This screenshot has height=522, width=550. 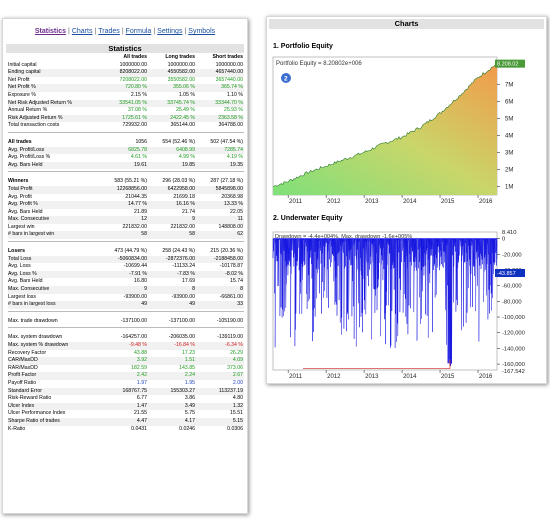 I want to click on table-cell: 0.0246, so click(x=187, y=428).